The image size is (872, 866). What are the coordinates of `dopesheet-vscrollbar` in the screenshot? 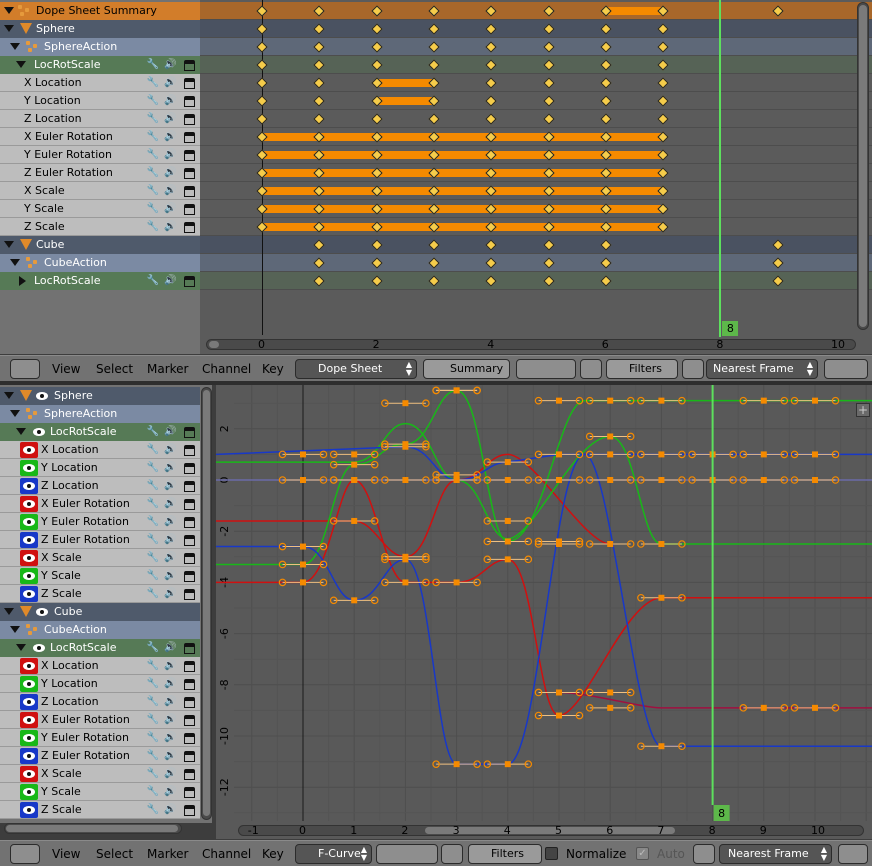 It's located at (863, 166).